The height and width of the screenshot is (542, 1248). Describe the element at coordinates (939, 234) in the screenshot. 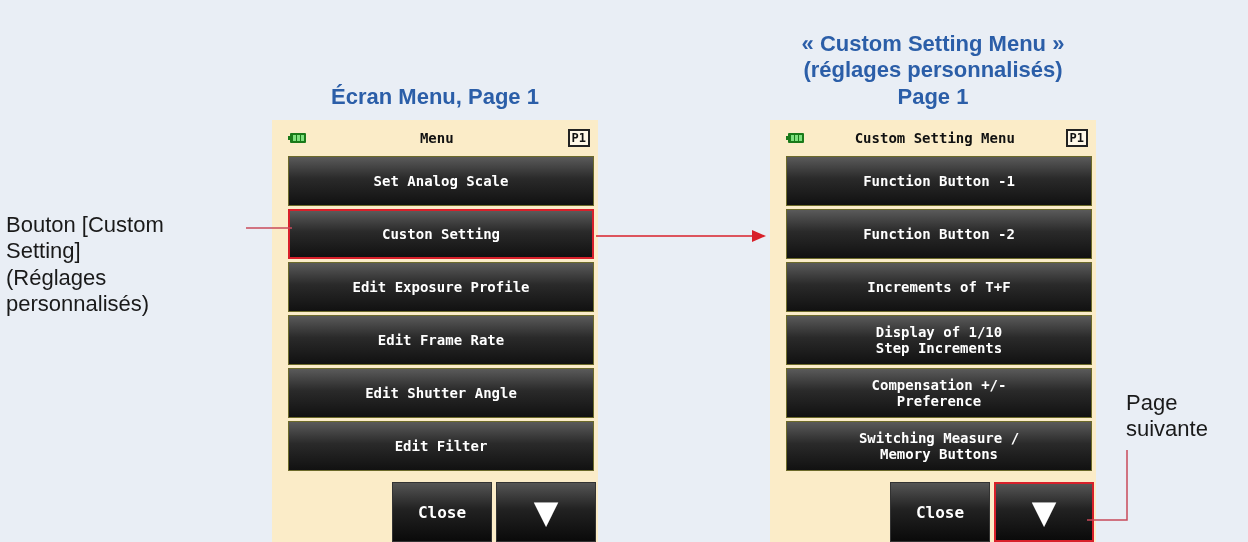

I see `menu-item: Function Button -2` at that location.